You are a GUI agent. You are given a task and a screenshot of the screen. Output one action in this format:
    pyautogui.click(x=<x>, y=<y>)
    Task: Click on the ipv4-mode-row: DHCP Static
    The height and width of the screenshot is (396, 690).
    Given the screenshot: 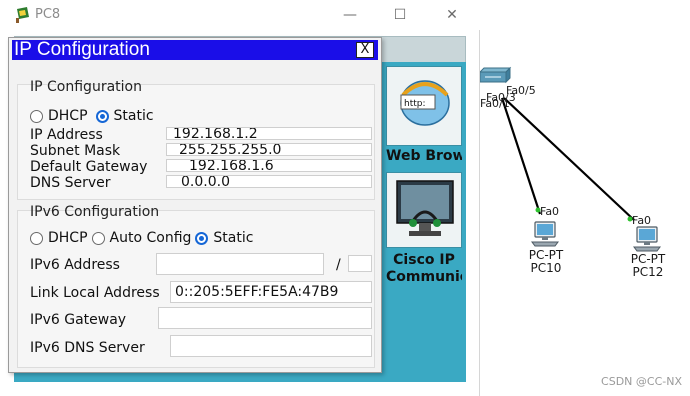 What is the action you would take?
    pyautogui.click(x=96, y=116)
    